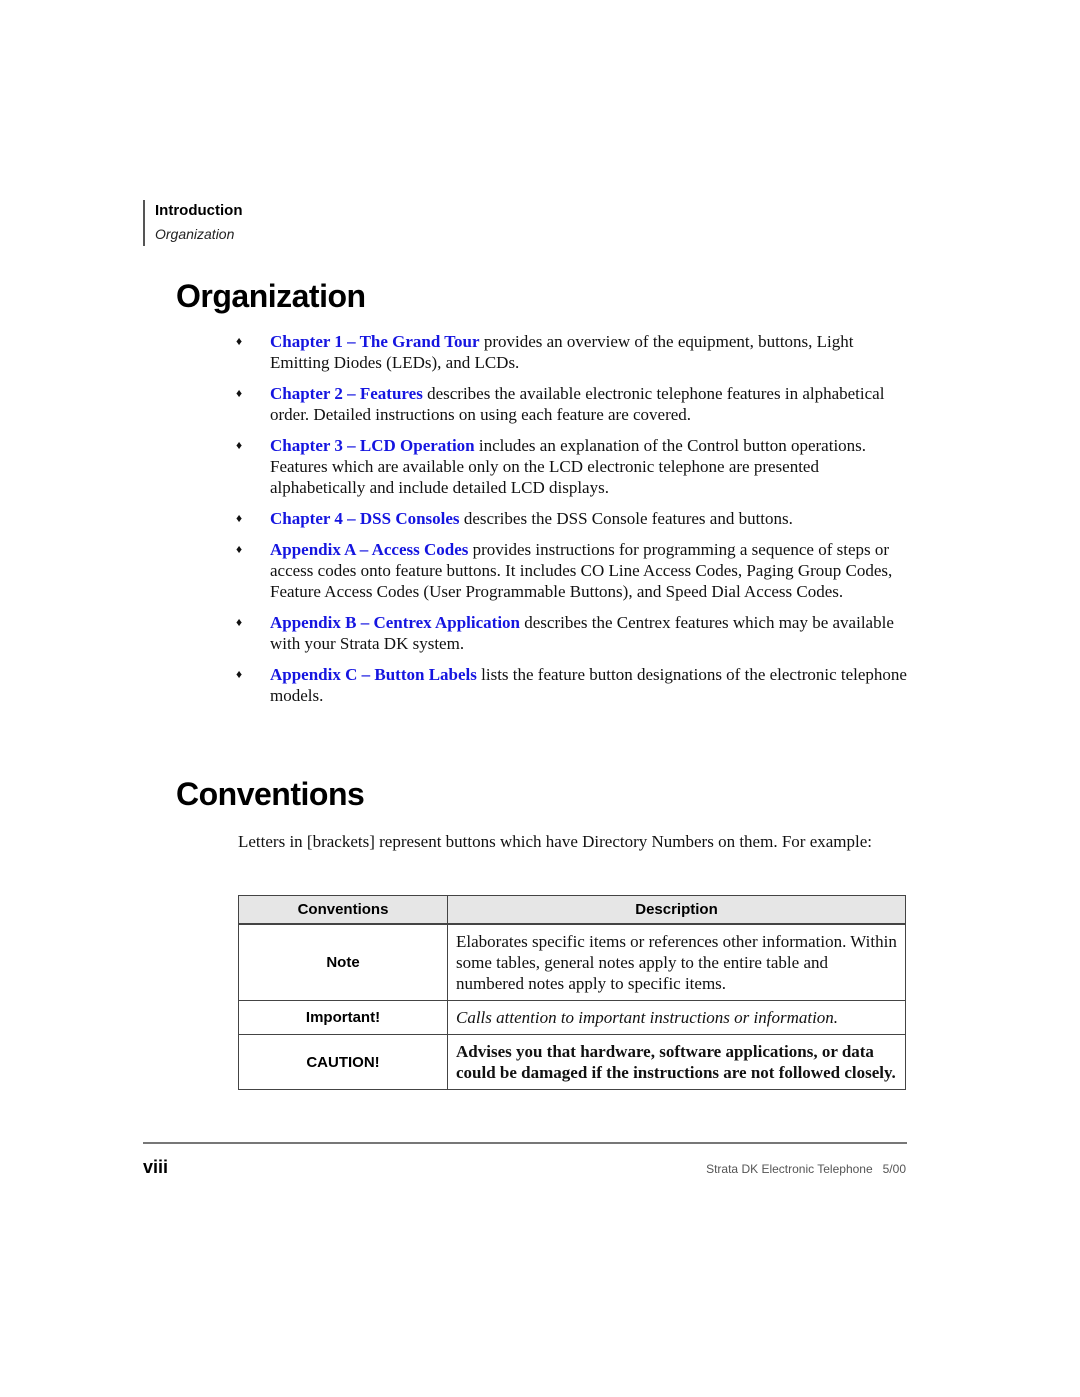 The width and height of the screenshot is (1080, 1397). What do you see at coordinates (365, 518) in the screenshot?
I see `chapter-4-link: Chapter 4 – DSS Consoles` at bounding box center [365, 518].